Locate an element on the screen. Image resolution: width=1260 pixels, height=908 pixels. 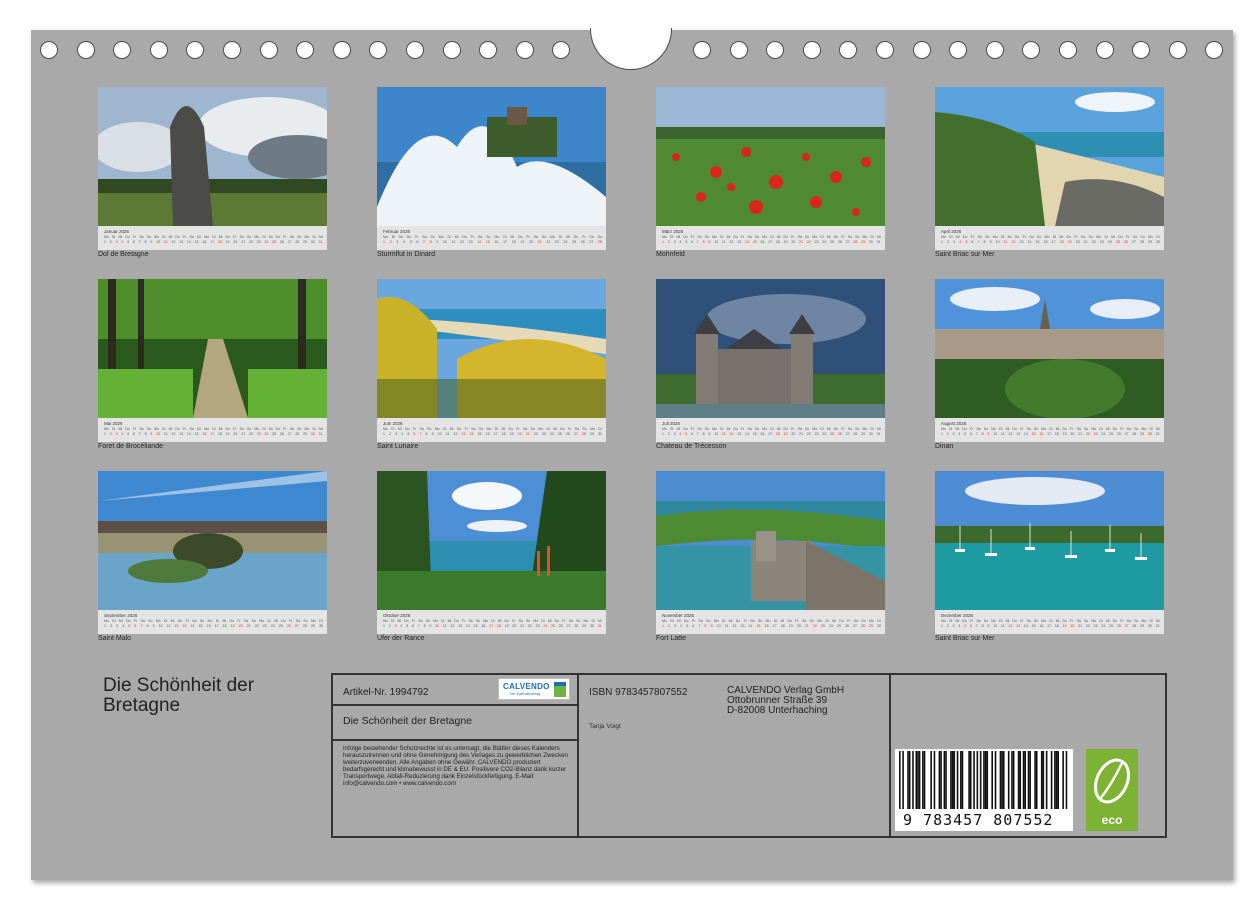
weekday-label: Fr is located at coordinates (743, 237).